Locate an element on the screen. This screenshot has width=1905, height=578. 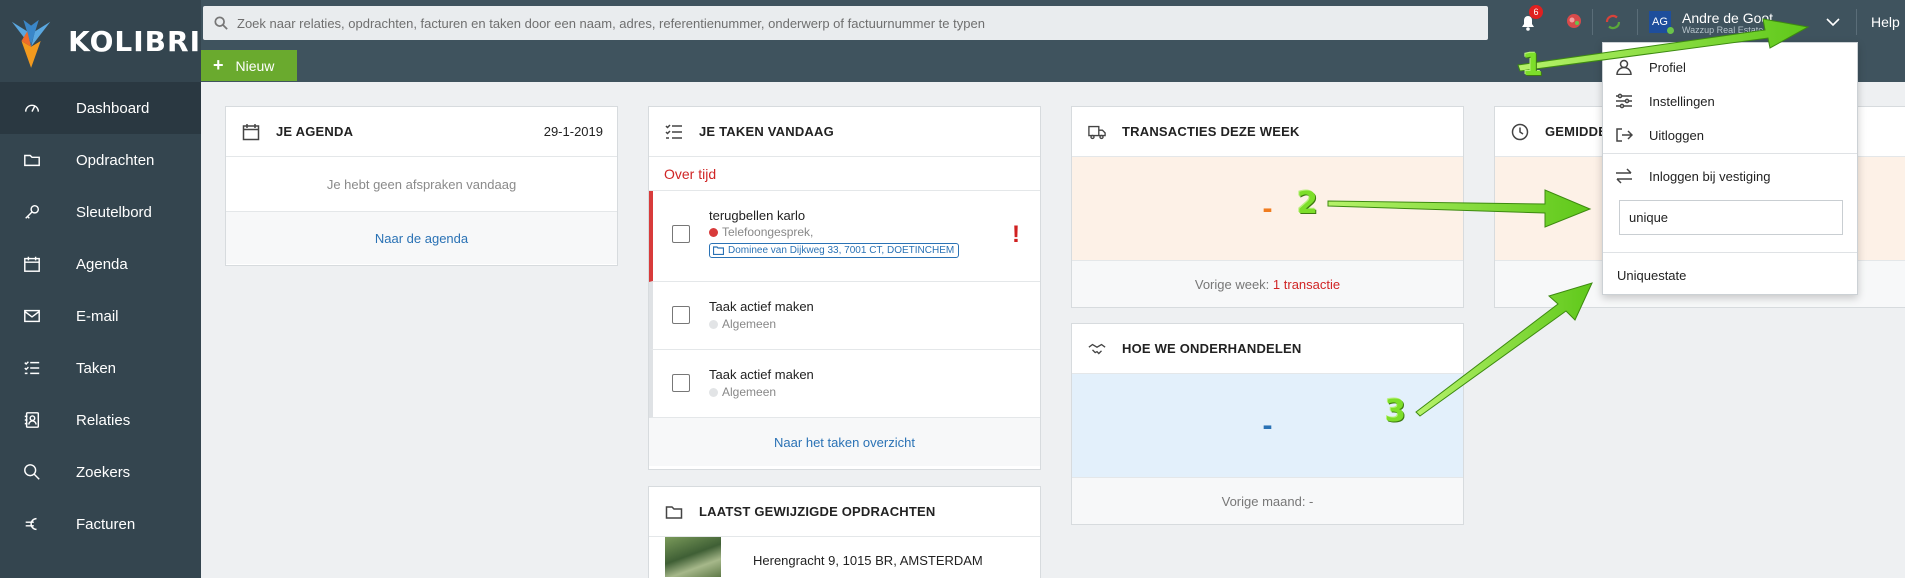
sidebar-item-facturen: Facturen is located at coordinates (100, 524).